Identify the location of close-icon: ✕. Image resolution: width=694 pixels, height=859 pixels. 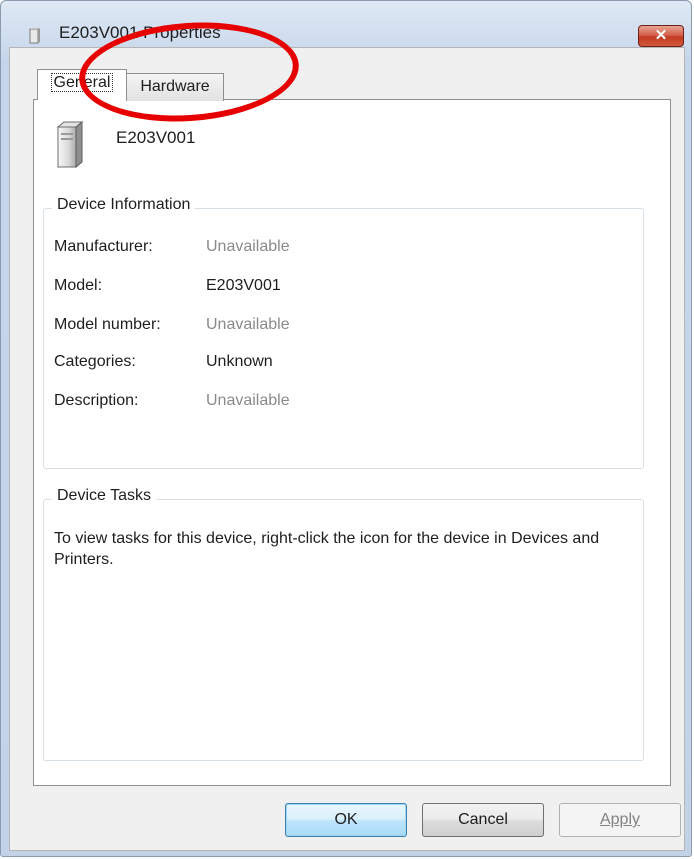
(661, 35).